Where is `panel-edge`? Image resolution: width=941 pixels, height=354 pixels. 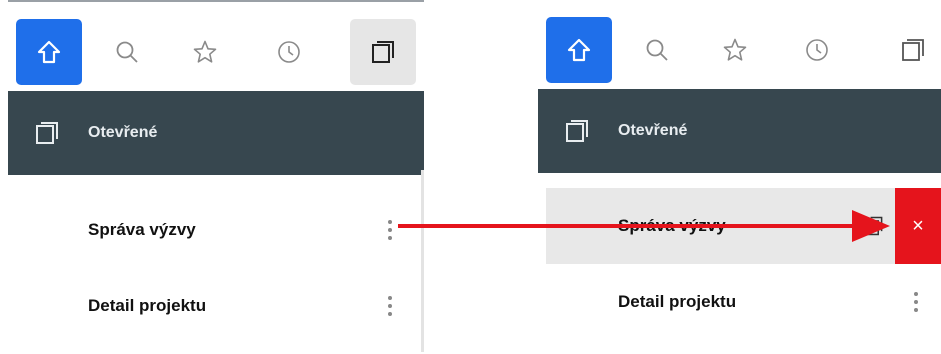
panel-edge is located at coordinates (422, 261).